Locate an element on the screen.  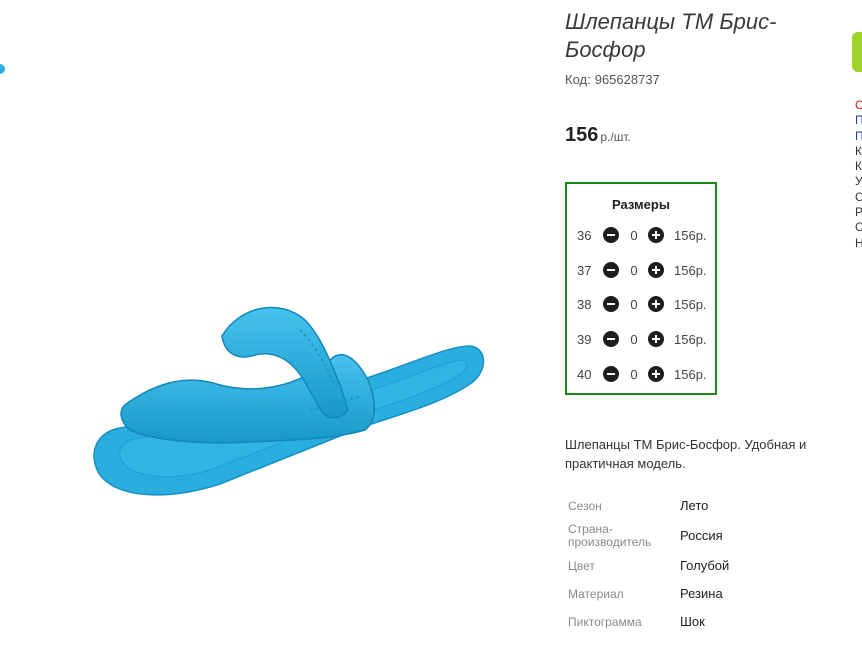
slipper-illustration is located at coordinates (289, 401).